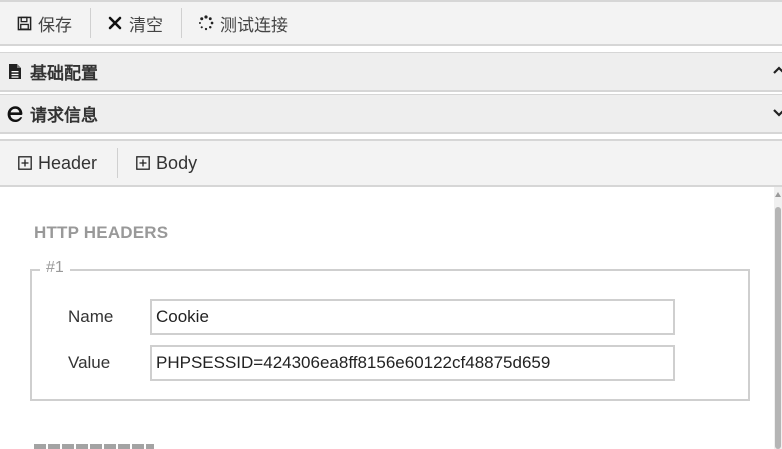 The image size is (782, 449). Describe the element at coordinates (777, 70) in the screenshot. I see `chevron-up-icon` at that location.